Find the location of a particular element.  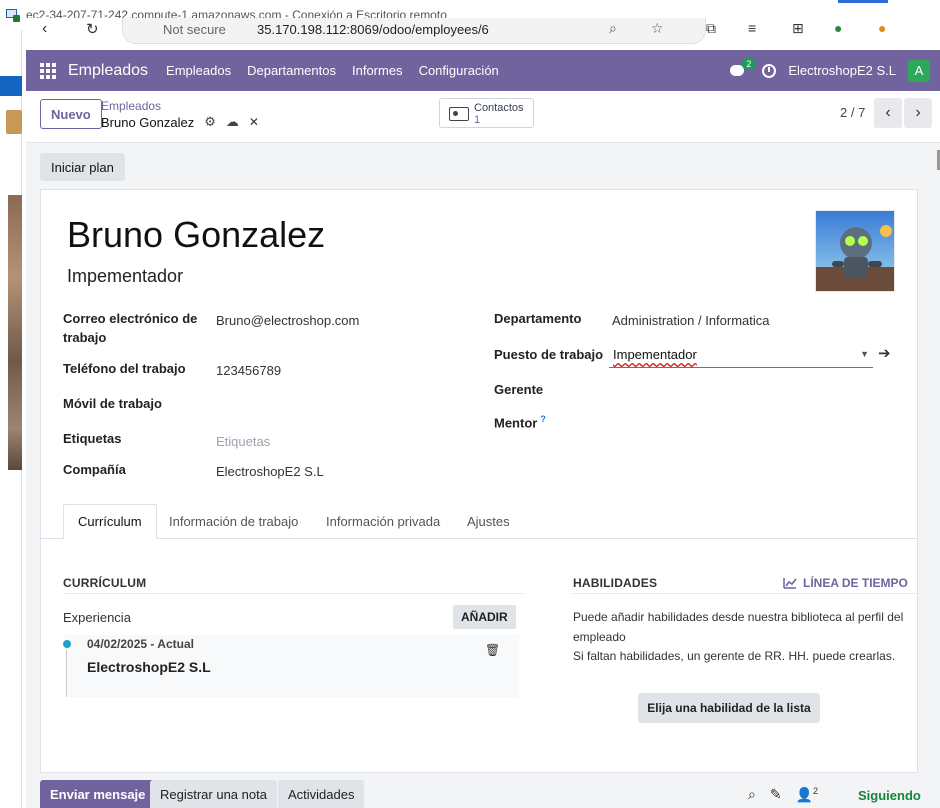

messages-icon: 2 is located at coordinates (743, 68).